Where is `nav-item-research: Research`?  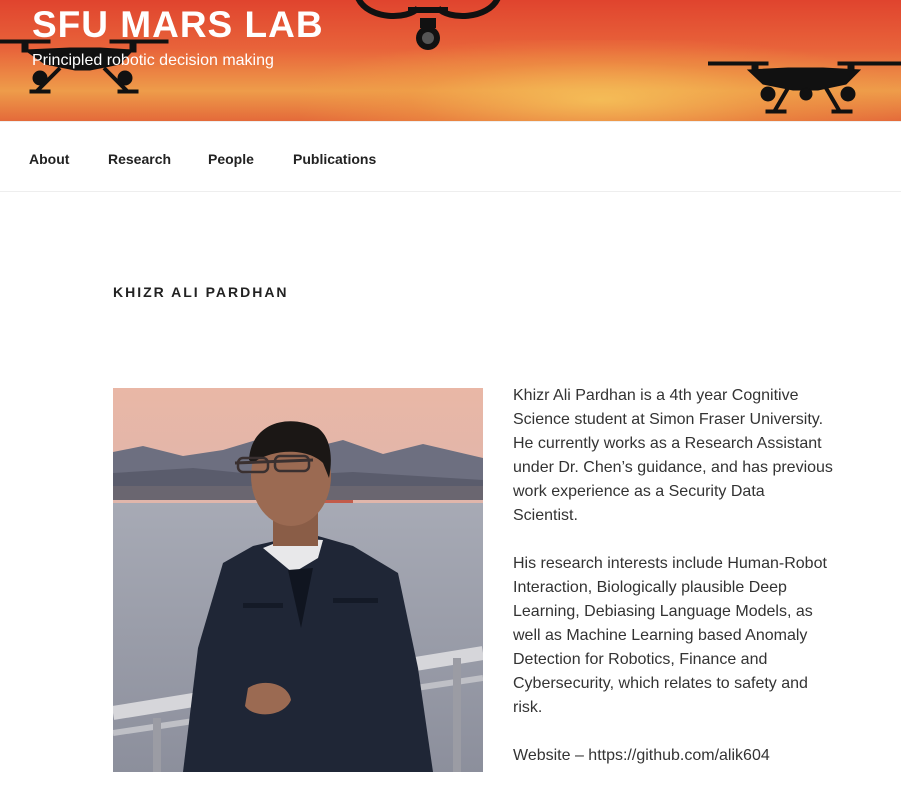 nav-item-research: Research is located at coordinates (139, 159).